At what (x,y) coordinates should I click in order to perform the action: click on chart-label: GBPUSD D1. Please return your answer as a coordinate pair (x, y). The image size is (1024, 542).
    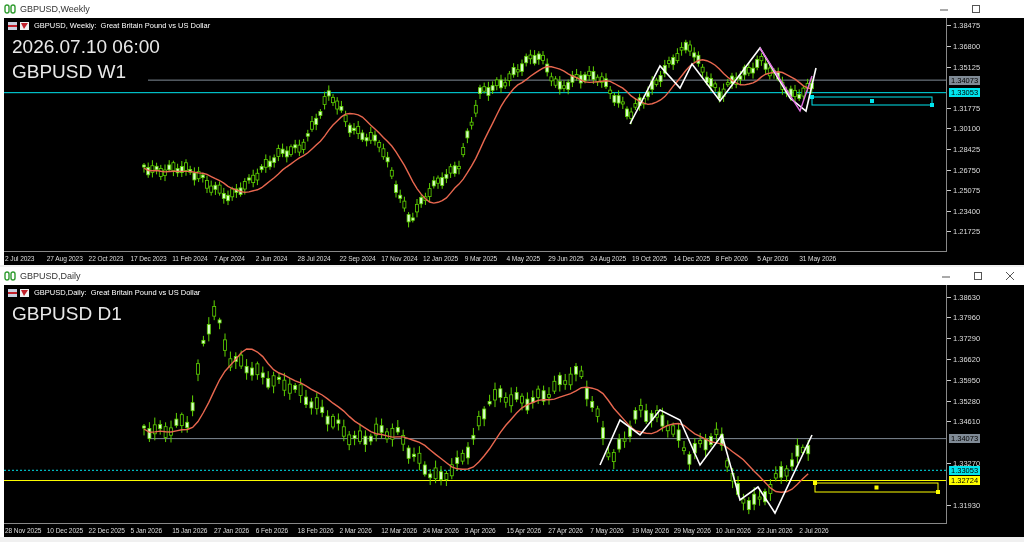
    Looking at the image, I should click on (67, 314).